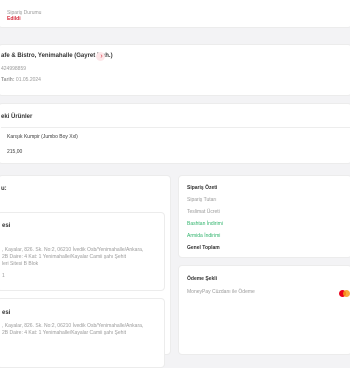 This screenshot has height=368, width=350. Describe the element at coordinates (15, 152) in the screenshot. I see `product-price: 215,00` at that location.